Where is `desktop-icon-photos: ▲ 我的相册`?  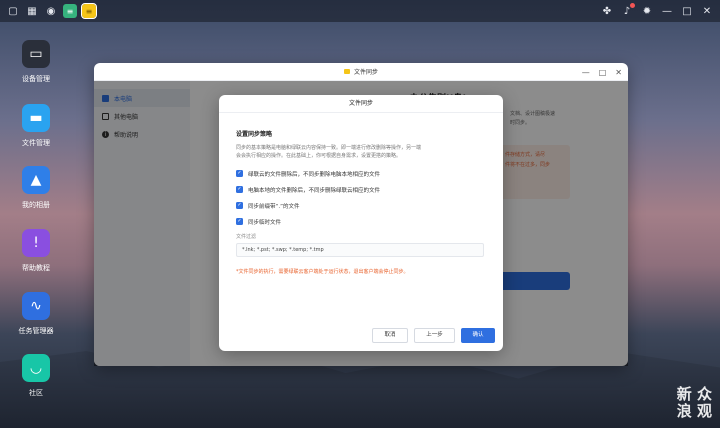
desktop-icon-photos: ▲ 我的相册 is located at coordinates (36, 188).